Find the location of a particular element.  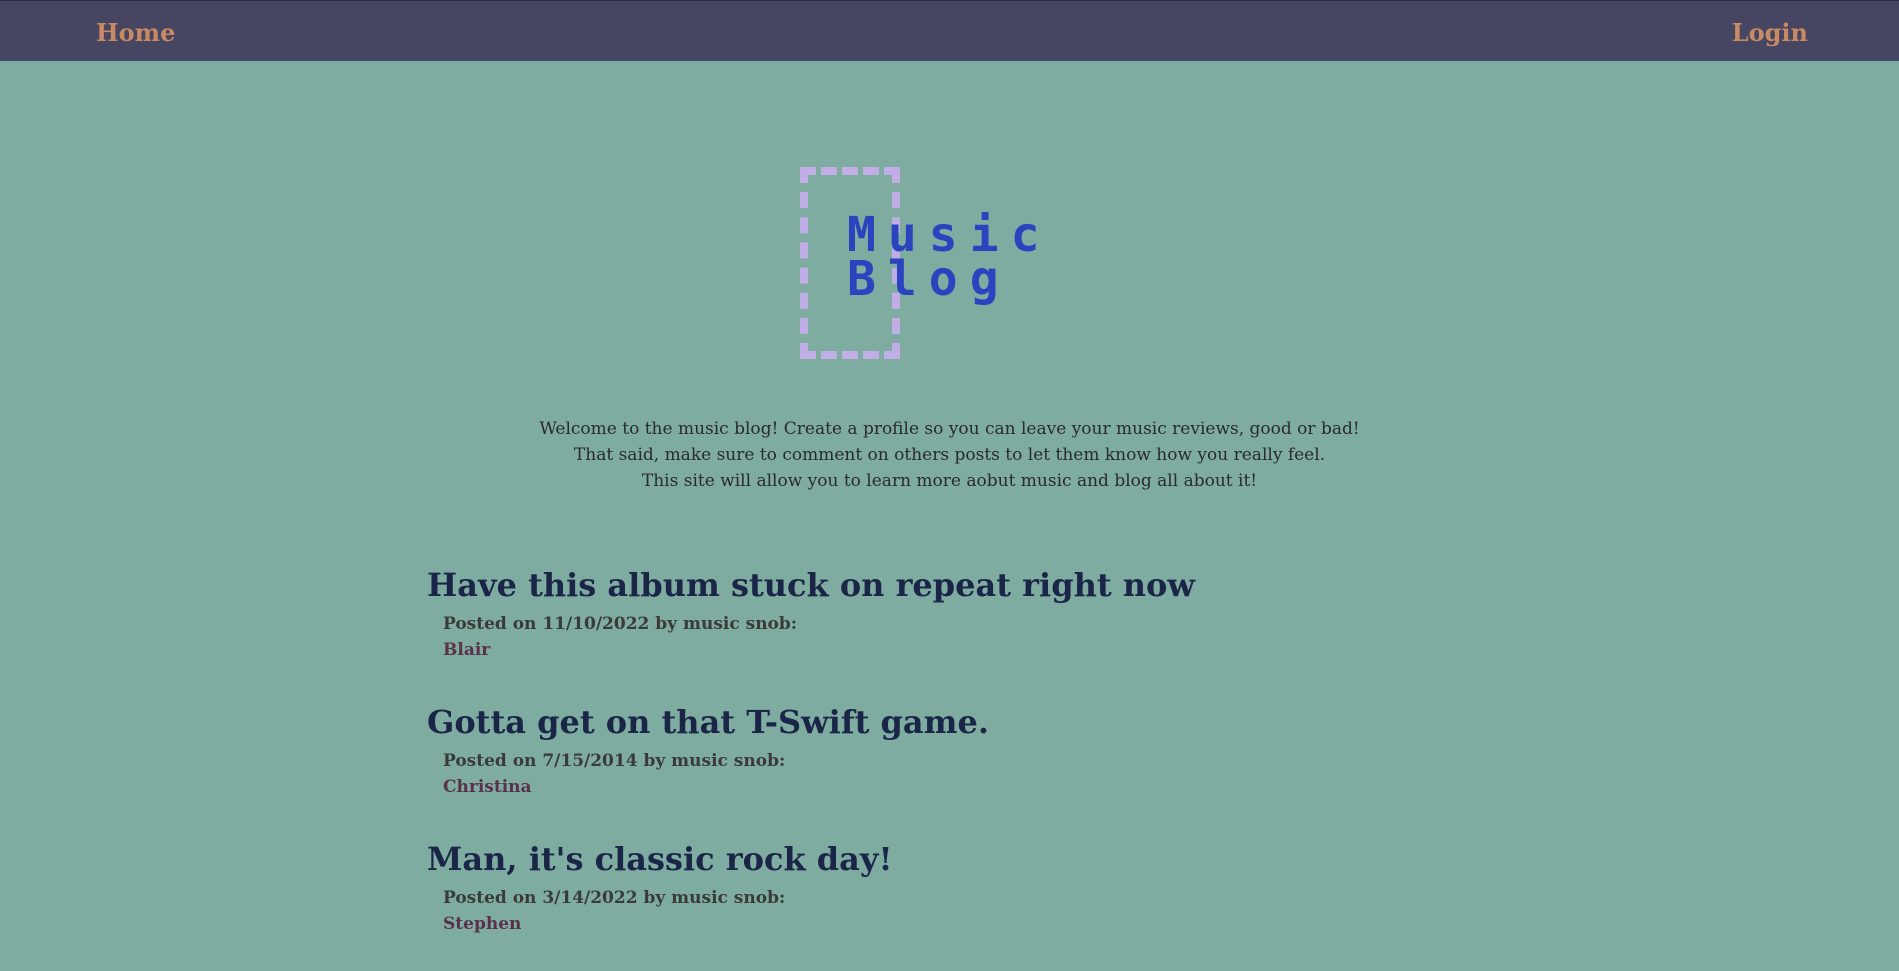

post-meta: Posted on 7/15/2014 by music snob: is located at coordinates (614, 761).